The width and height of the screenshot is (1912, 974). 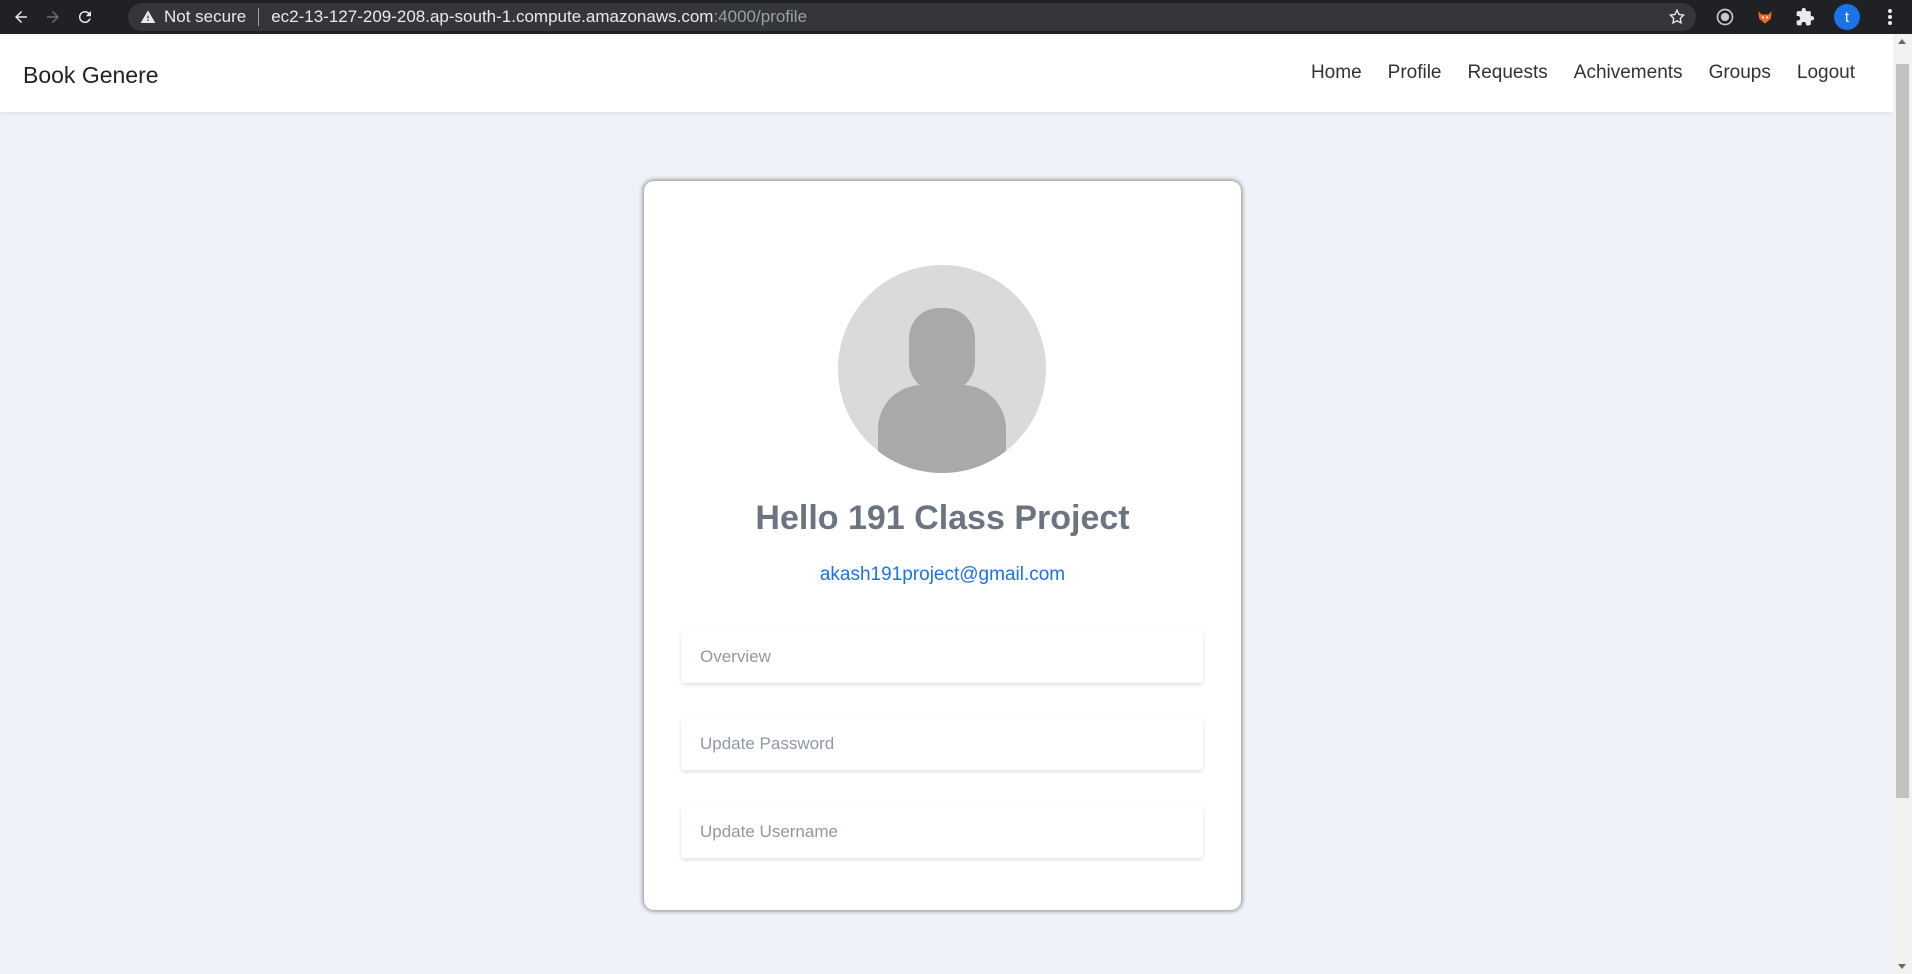 What do you see at coordinates (1740, 73) in the screenshot?
I see `nav-link-groups: Groups` at bounding box center [1740, 73].